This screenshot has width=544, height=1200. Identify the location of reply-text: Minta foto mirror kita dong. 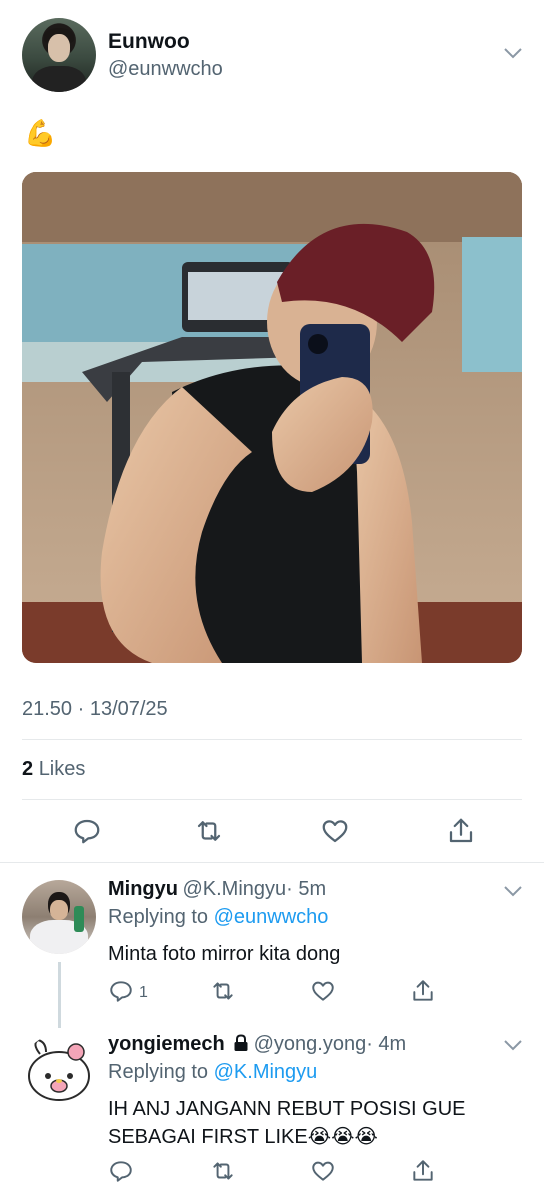
(224, 954).